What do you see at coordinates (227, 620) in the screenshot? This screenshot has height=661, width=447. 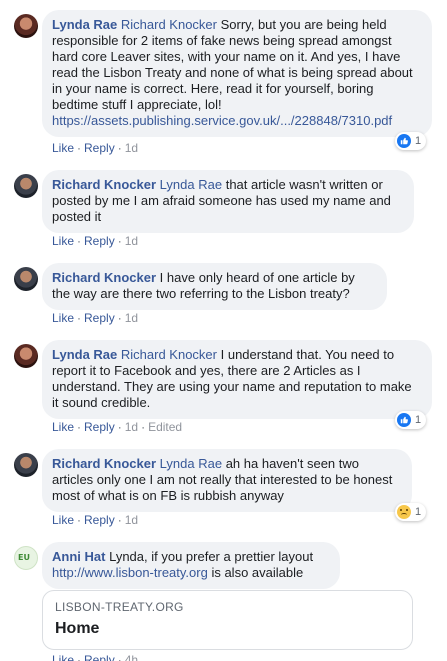 I see `link-preview-card: LISBON-TREATY.ORG Home` at bounding box center [227, 620].